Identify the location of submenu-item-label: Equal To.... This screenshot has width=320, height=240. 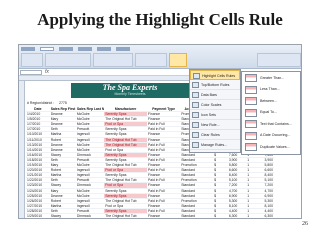
(268, 112).